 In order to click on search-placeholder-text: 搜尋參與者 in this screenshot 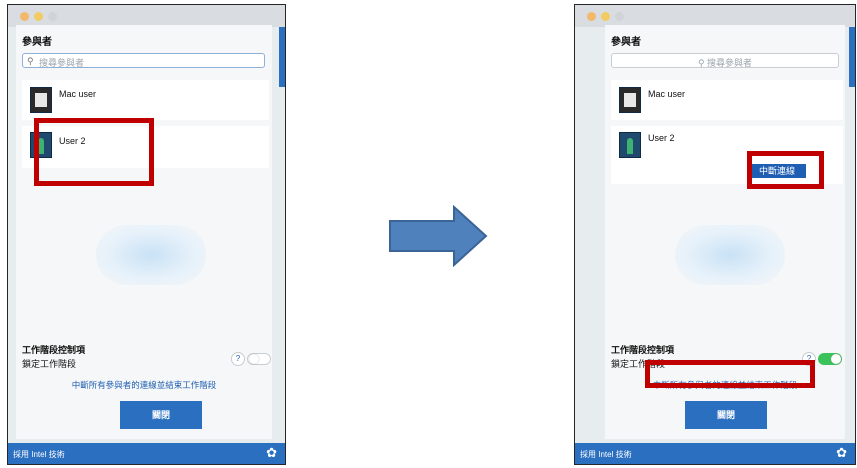, I will do `click(730, 63)`.